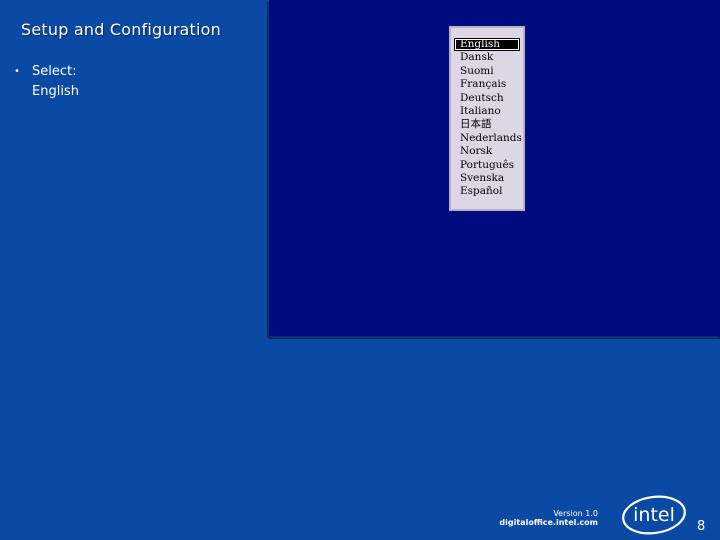  Describe the element at coordinates (487, 178) in the screenshot. I see `language-option: Svenska` at that location.